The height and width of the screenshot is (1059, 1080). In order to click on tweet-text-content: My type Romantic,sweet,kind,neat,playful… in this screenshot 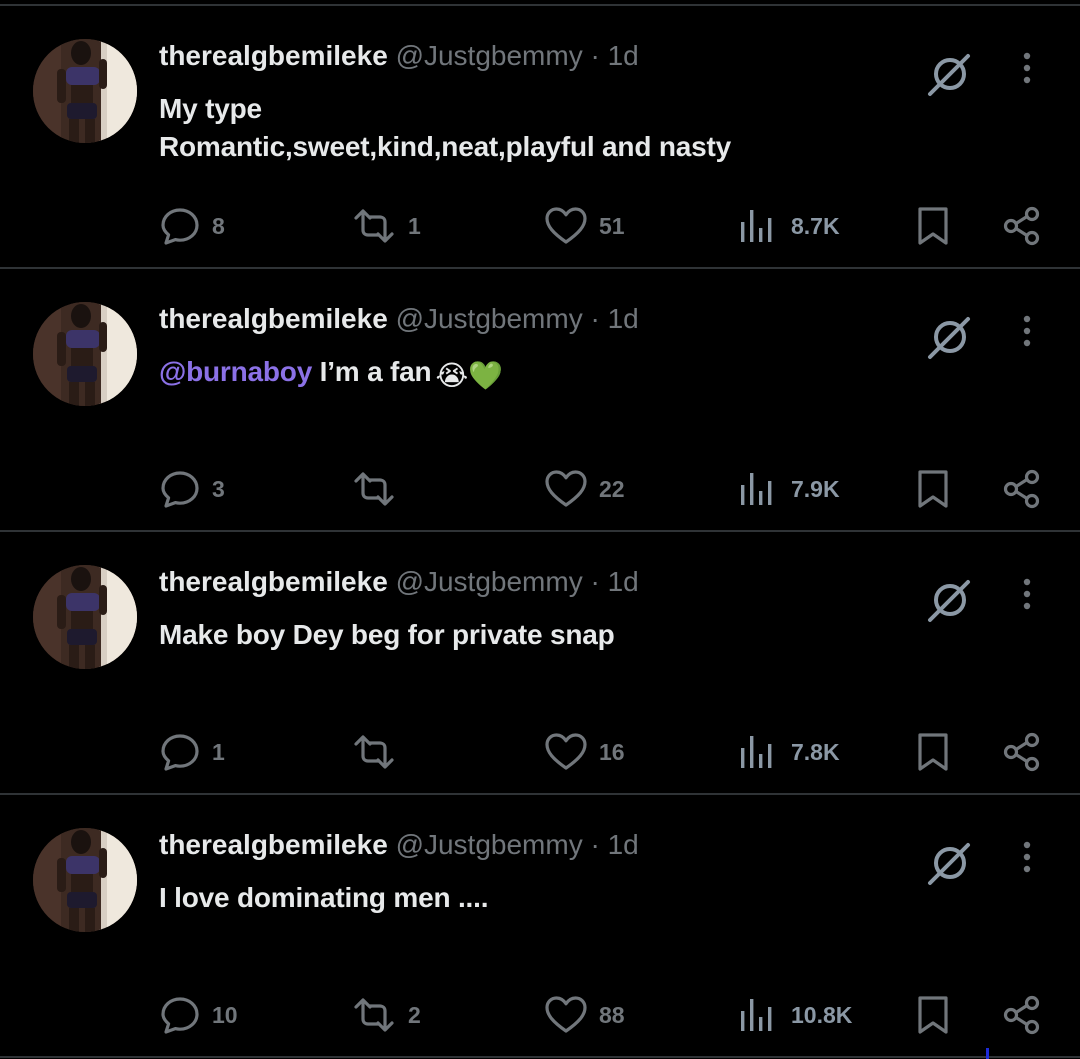, I will do `click(445, 127)`.